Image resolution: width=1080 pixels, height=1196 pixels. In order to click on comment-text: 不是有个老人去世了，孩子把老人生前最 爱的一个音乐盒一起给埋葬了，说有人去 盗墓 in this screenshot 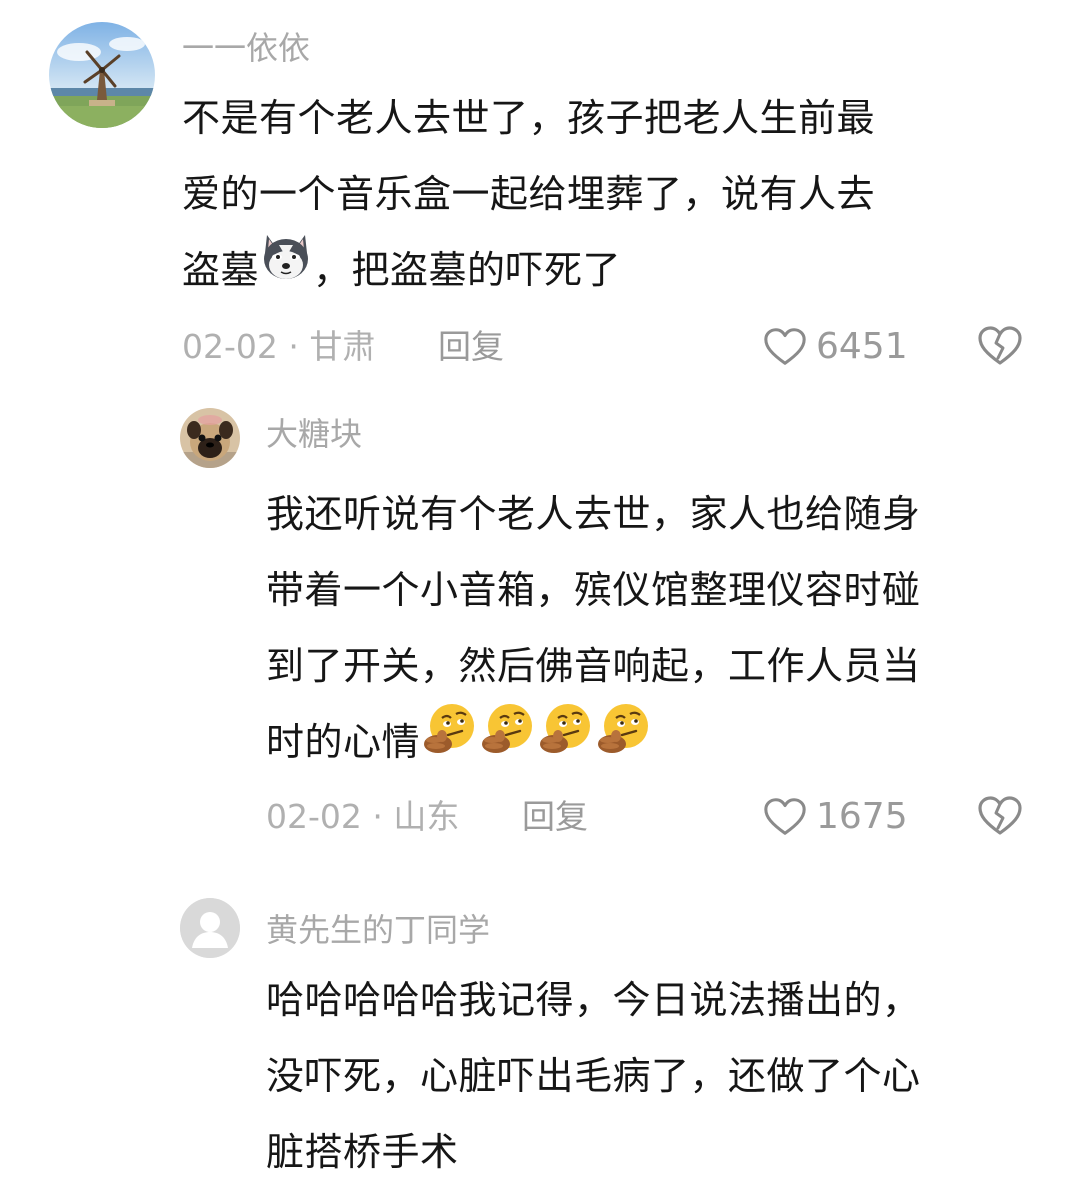, I will do `click(528, 196)`.